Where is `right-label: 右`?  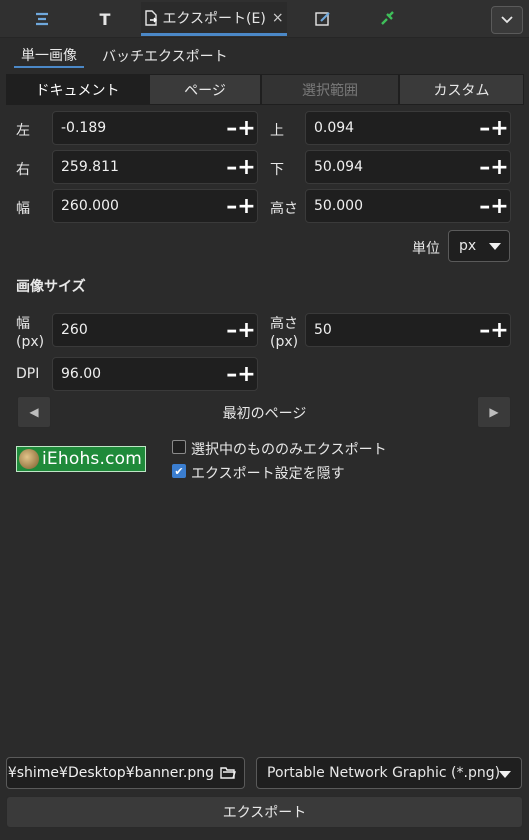 right-label: 右 is located at coordinates (23, 170).